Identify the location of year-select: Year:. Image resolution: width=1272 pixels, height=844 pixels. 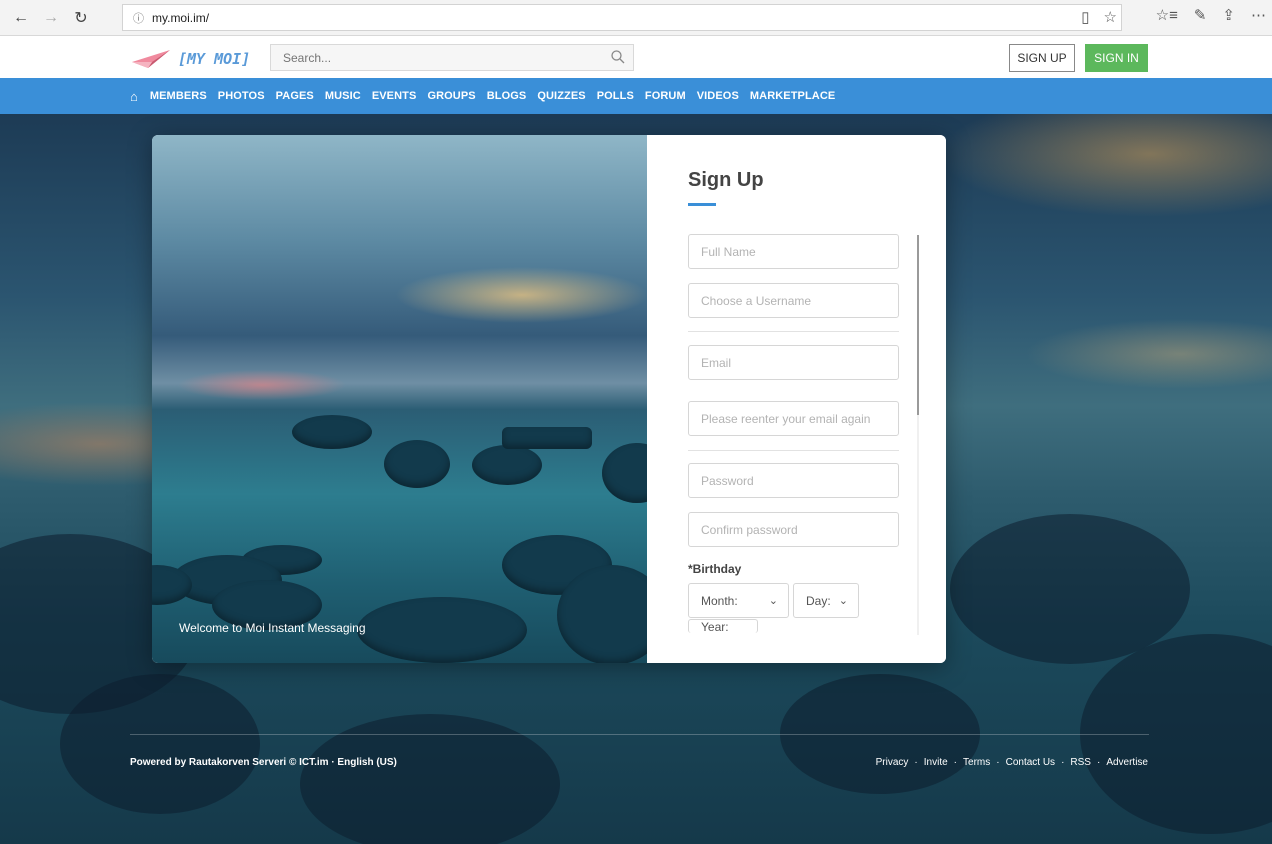
(723, 626).